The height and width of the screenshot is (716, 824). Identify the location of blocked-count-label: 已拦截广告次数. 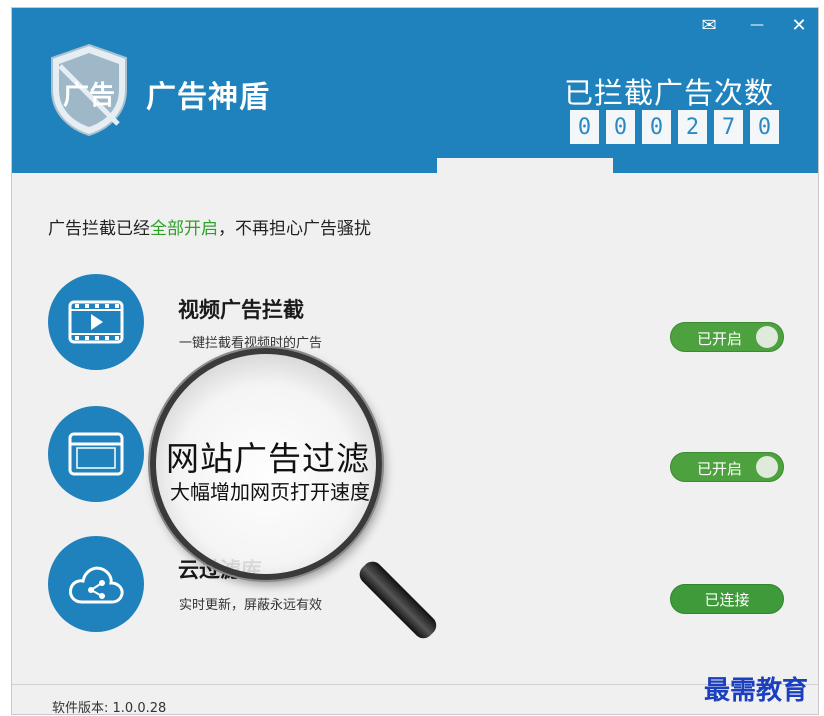
(669, 93).